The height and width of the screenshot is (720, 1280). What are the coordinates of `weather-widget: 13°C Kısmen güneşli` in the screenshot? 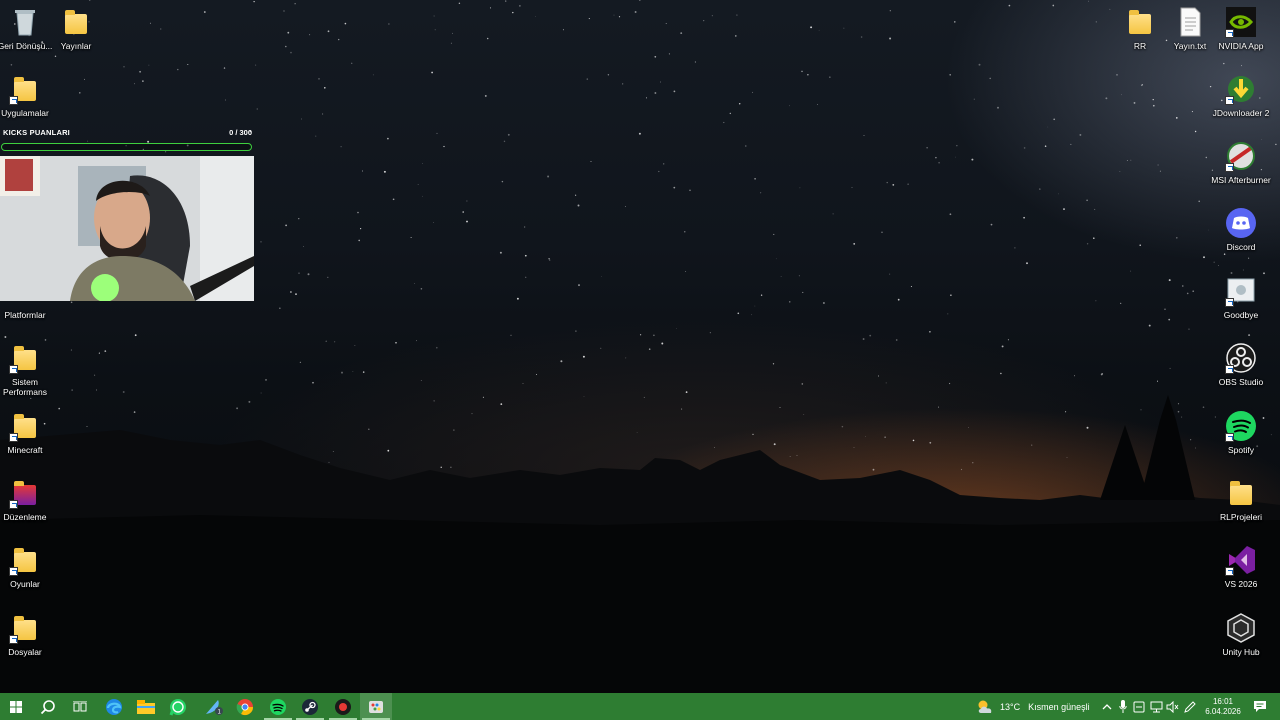 It's located at (1036, 706).